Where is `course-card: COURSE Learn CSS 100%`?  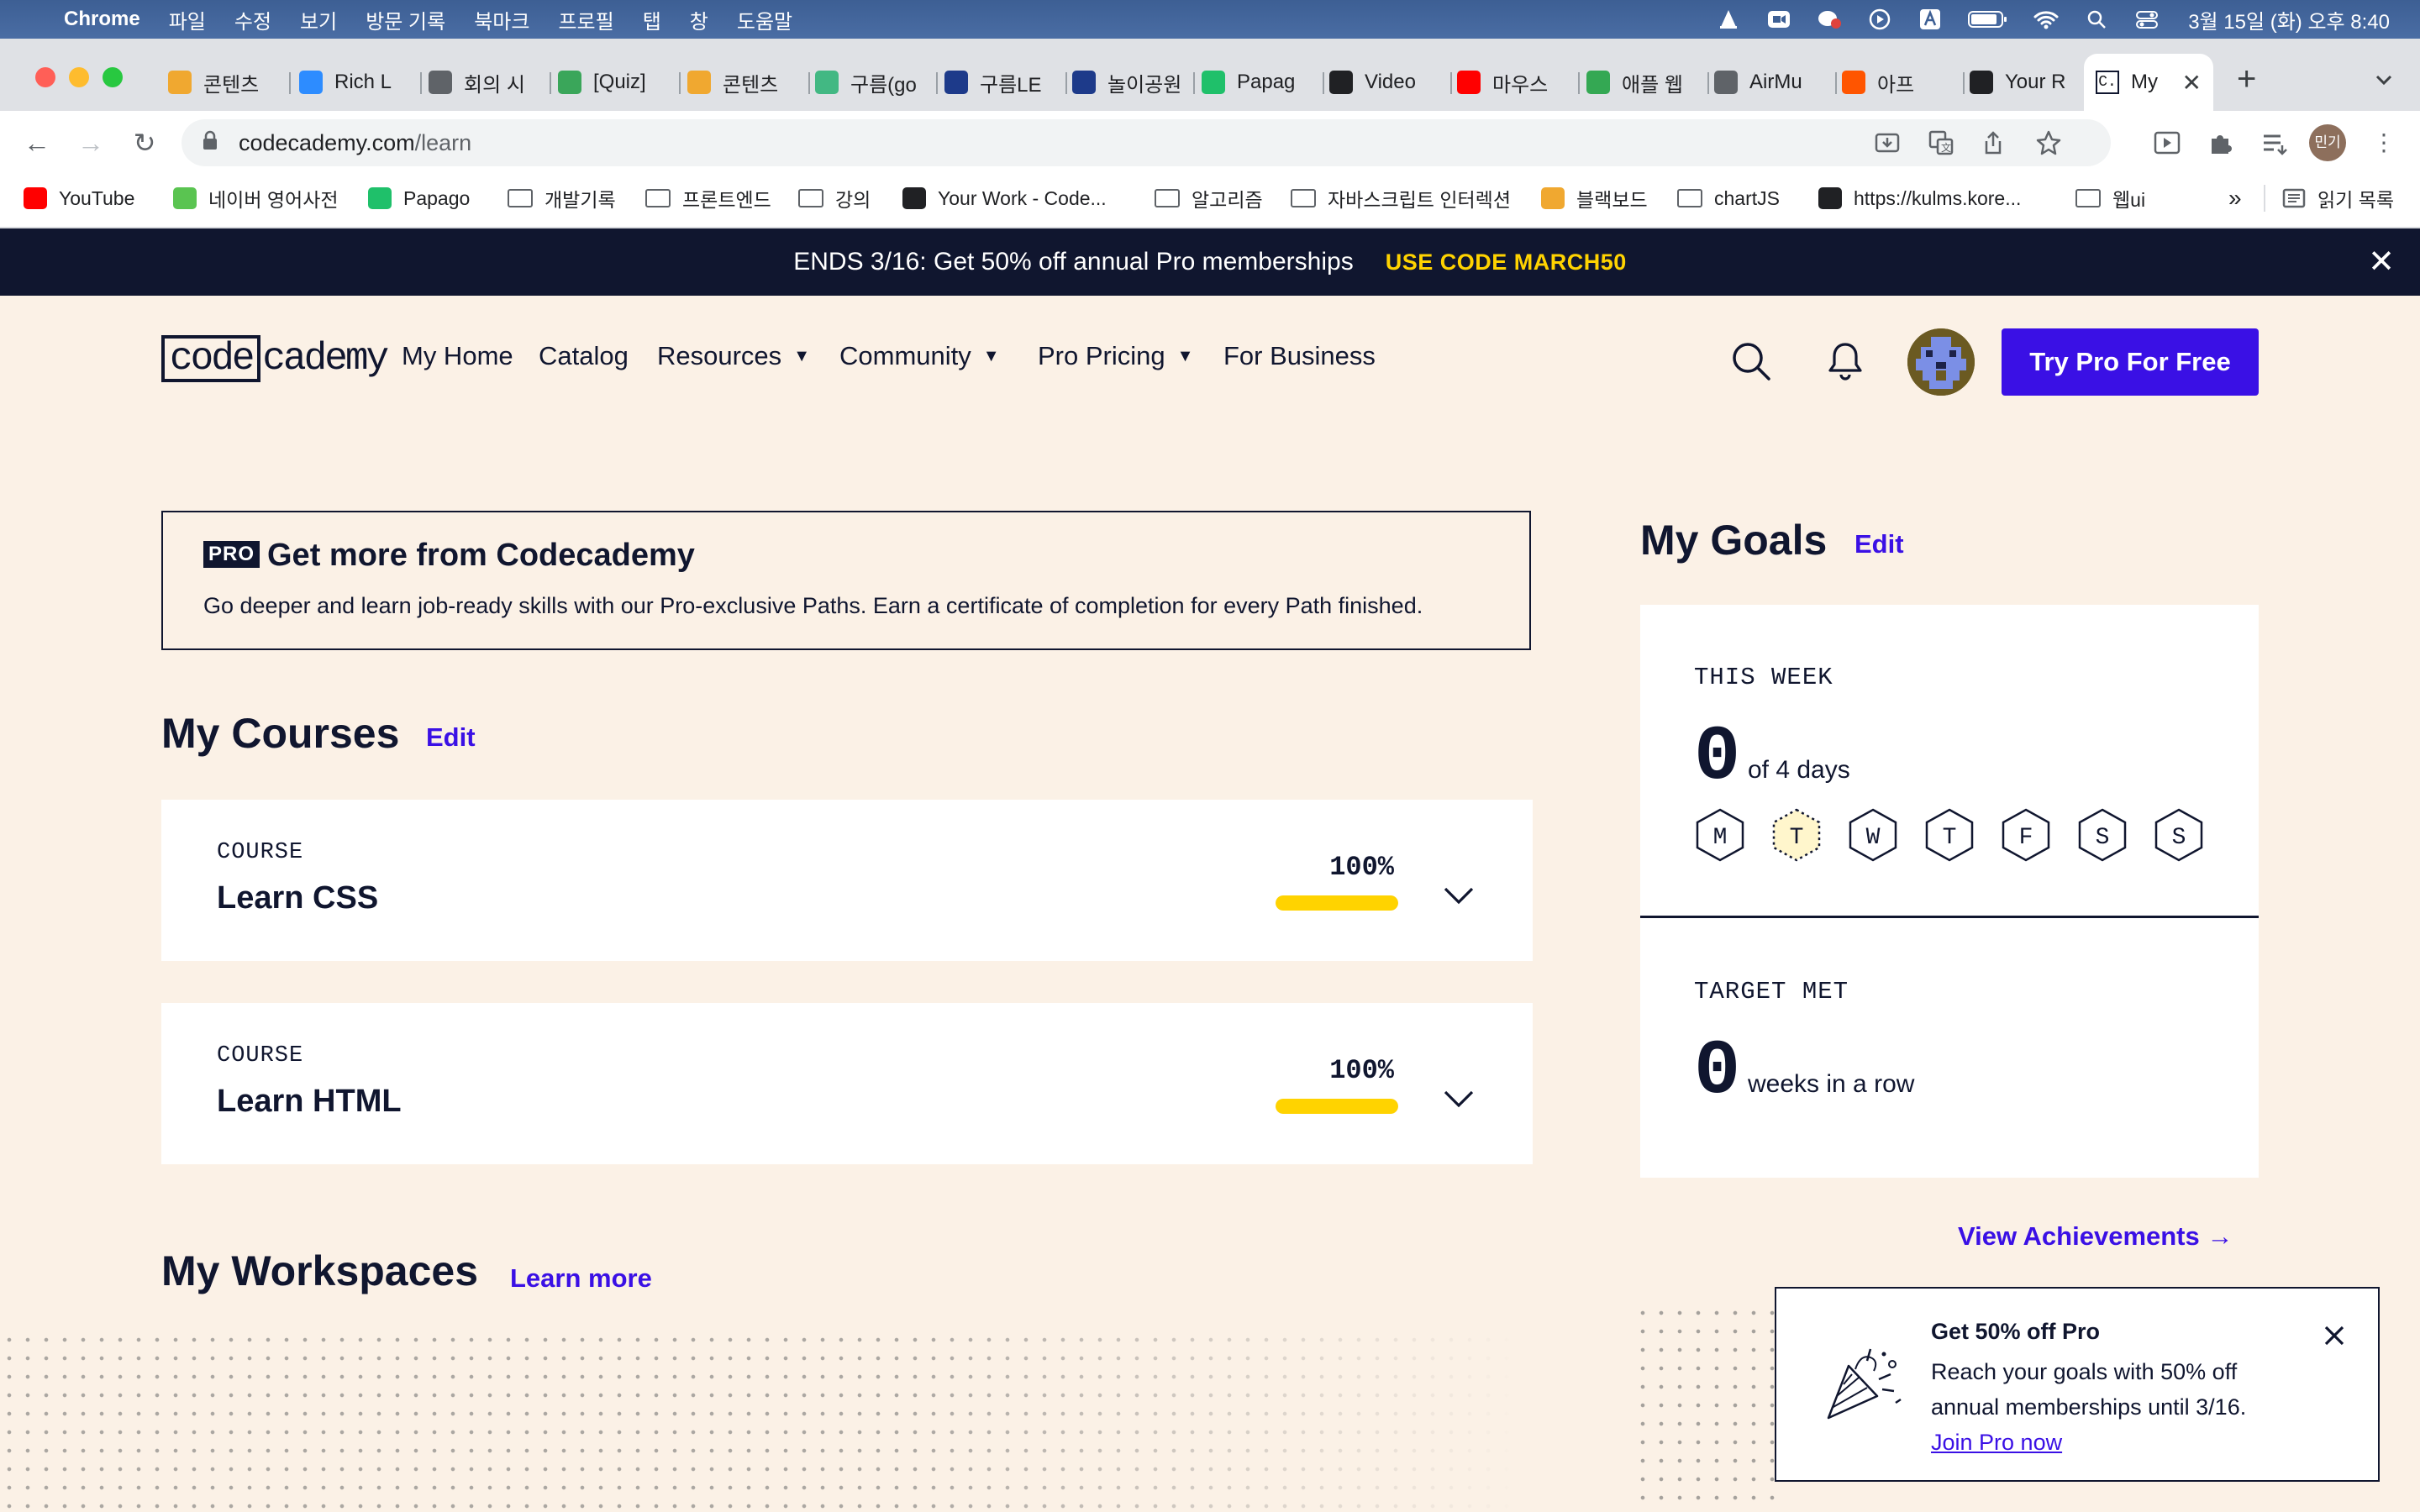
course-card: COURSE Learn CSS 100% is located at coordinates (847, 880).